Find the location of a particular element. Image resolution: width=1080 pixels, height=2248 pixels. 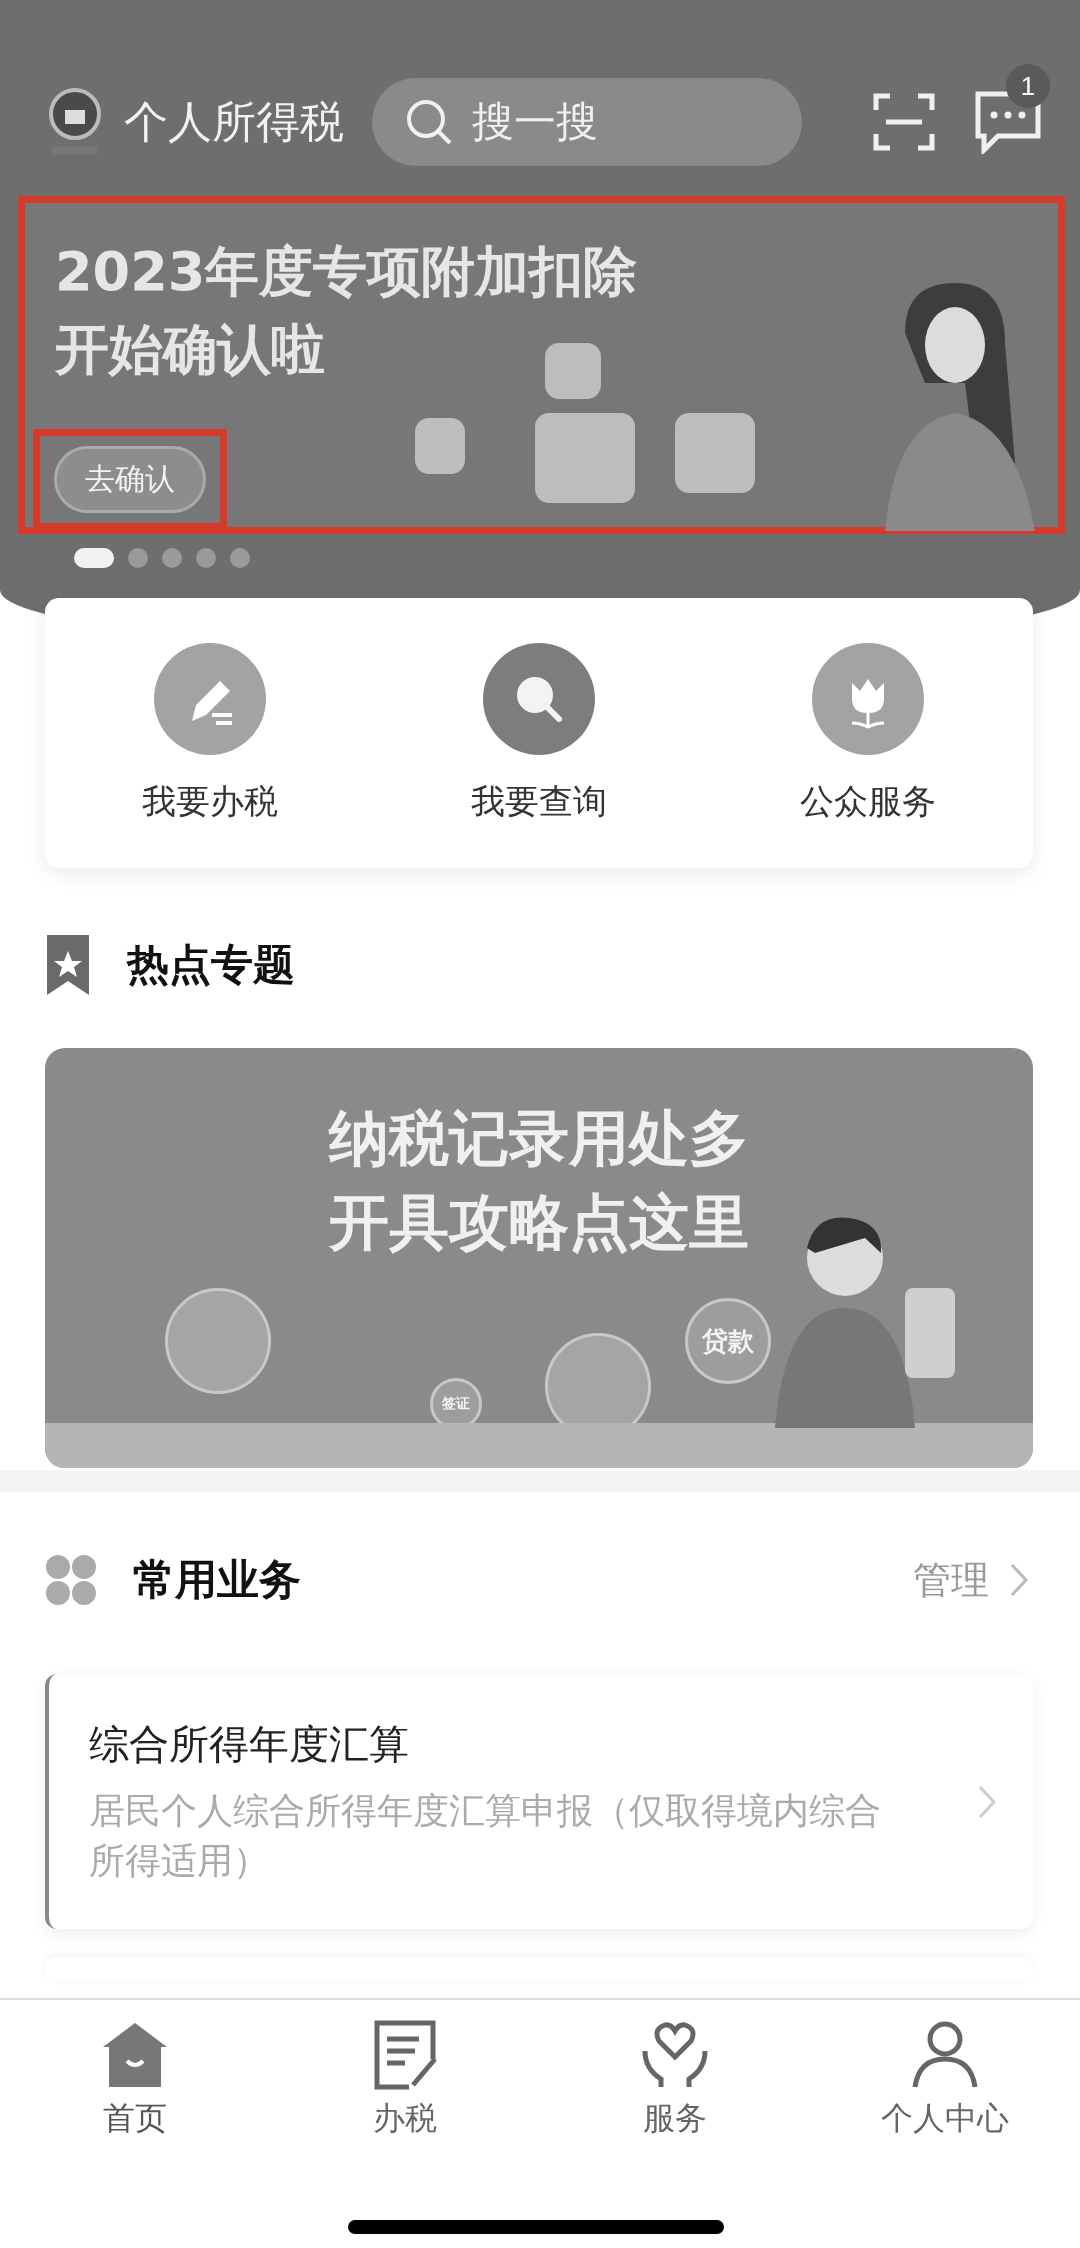

banner-headline: 纳税记录用处多 is located at coordinates (539, 1138).